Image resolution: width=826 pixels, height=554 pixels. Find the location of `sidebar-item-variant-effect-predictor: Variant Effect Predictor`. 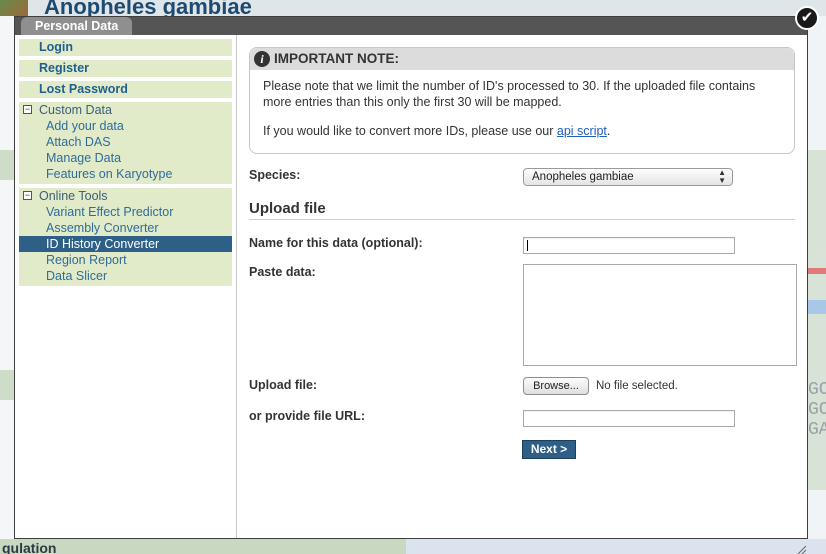

sidebar-item-variant-effect-predictor: Variant Effect Predictor is located at coordinates (125, 212).